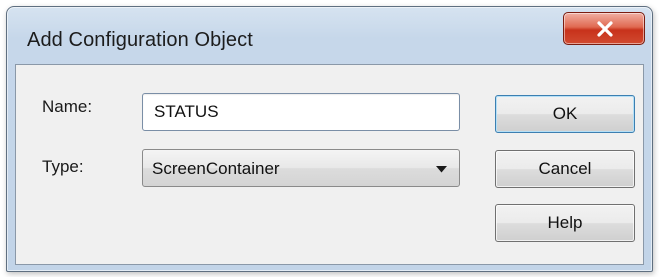 Image resolution: width=659 pixels, height=277 pixels. What do you see at coordinates (67, 106) in the screenshot?
I see `name-label: Name:` at bounding box center [67, 106].